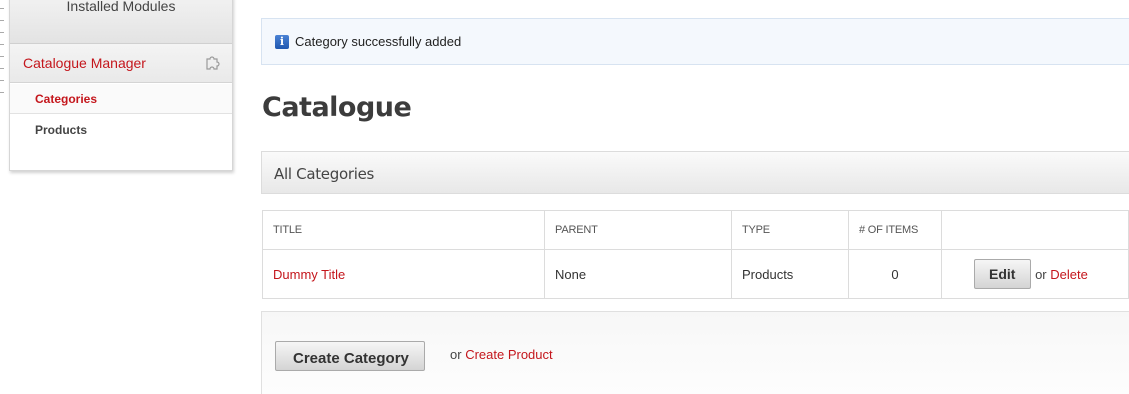 The height and width of the screenshot is (394, 1129). Describe the element at coordinates (121, 99) in the screenshot. I see `sidebar-item-categories: Categories` at that location.